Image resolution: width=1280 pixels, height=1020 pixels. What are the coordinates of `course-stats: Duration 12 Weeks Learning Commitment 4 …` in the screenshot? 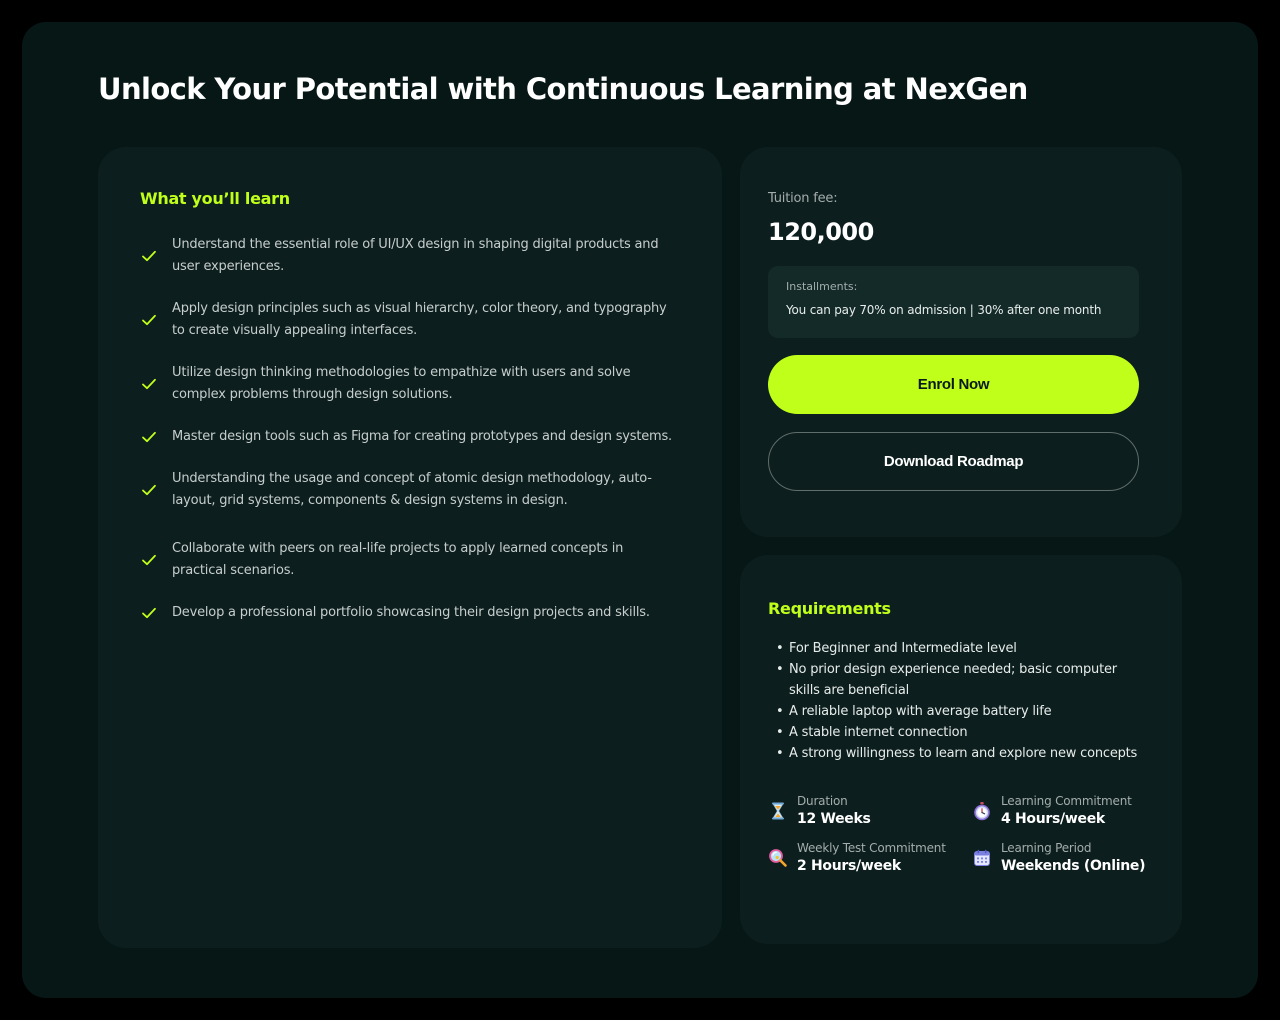 It's located at (957, 834).